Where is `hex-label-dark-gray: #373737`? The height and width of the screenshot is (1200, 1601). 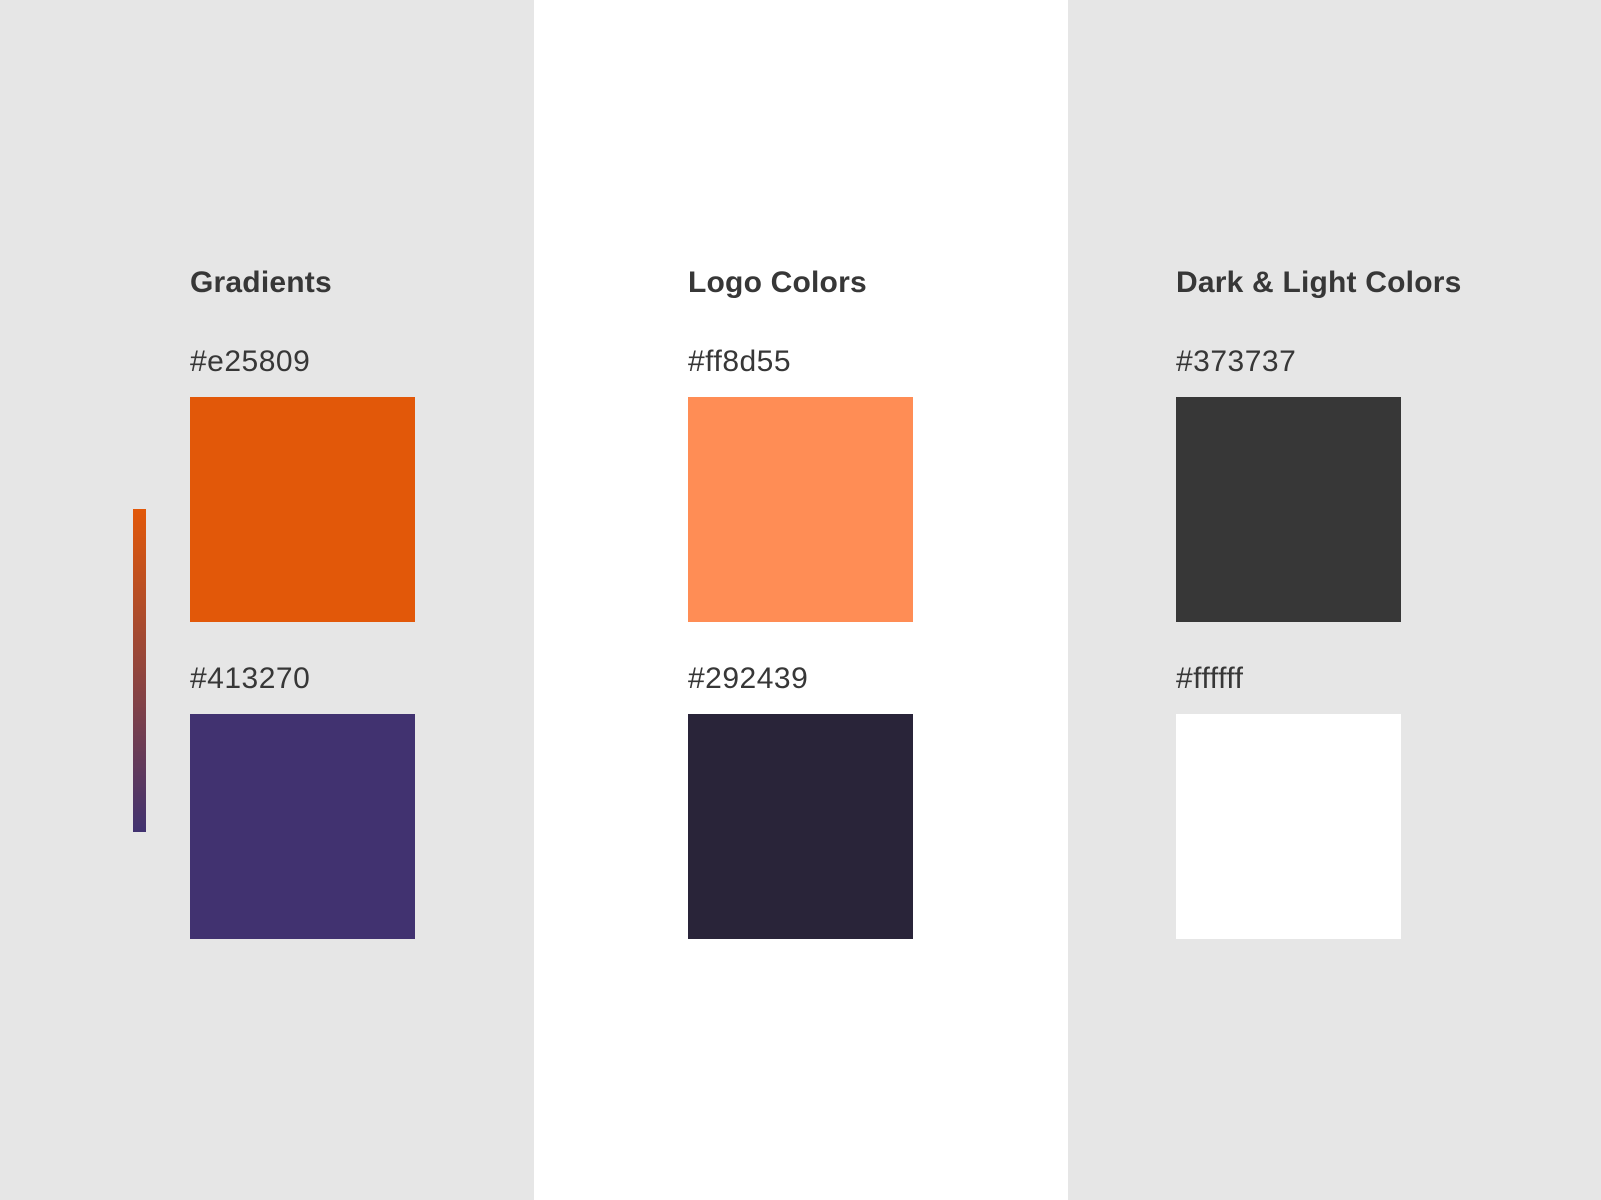
hex-label-dark-gray: #373737 is located at coordinates (1236, 361).